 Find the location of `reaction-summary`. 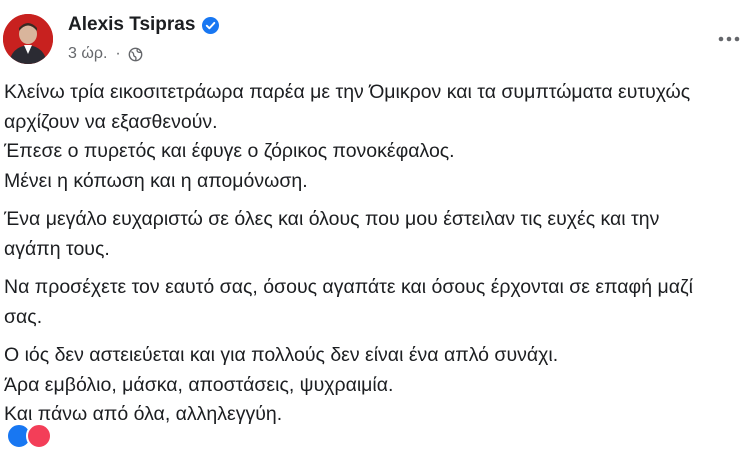

reaction-summary is located at coordinates (29, 436).